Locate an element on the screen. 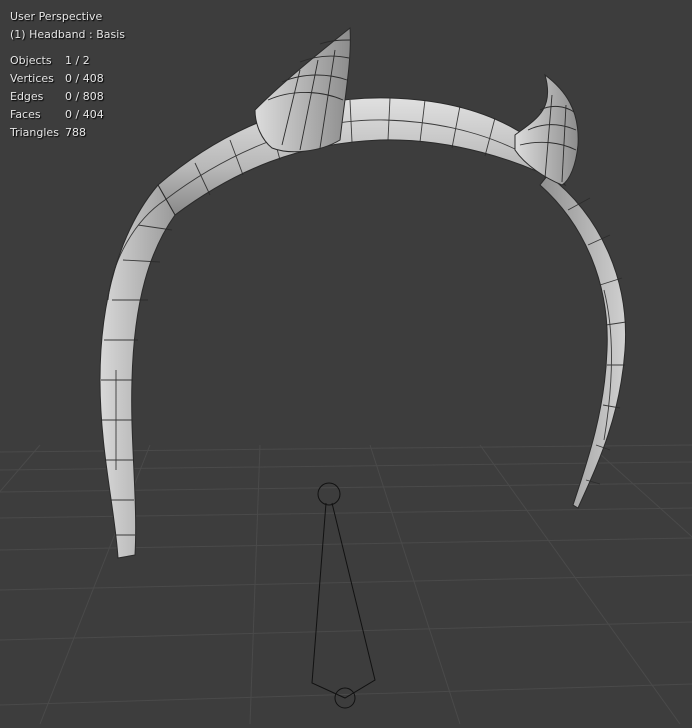 The width and height of the screenshot is (692, 728). stat-label: Triangles is located at coordinates (34, 132).